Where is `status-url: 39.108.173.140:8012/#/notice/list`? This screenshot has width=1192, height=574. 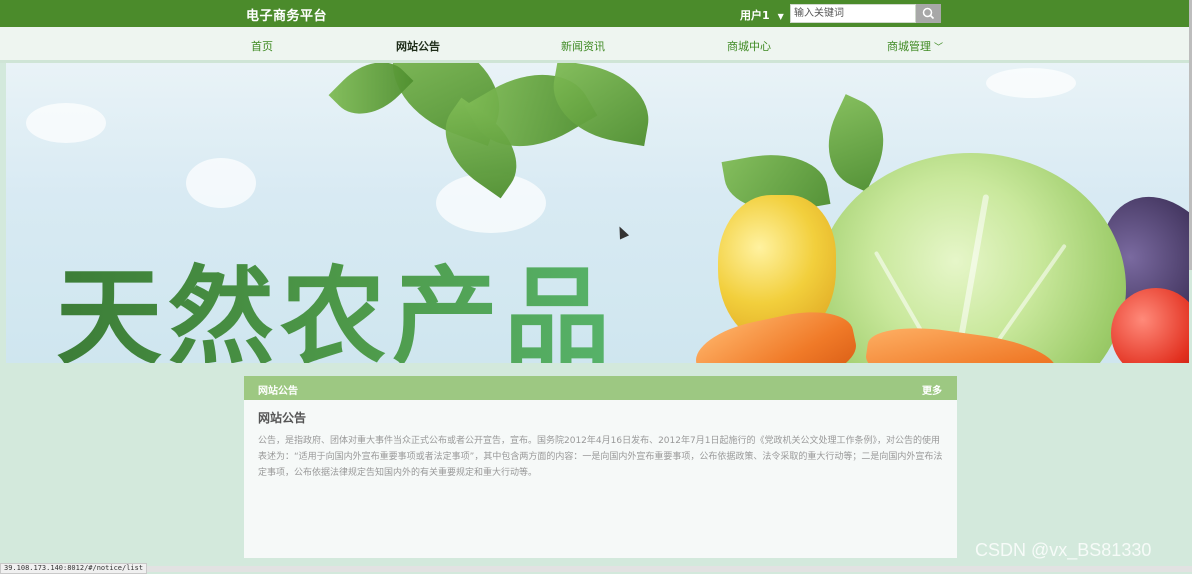
status-url: 39.108.173.140:8012/#/notice/list is located at coordinates (74, 568).